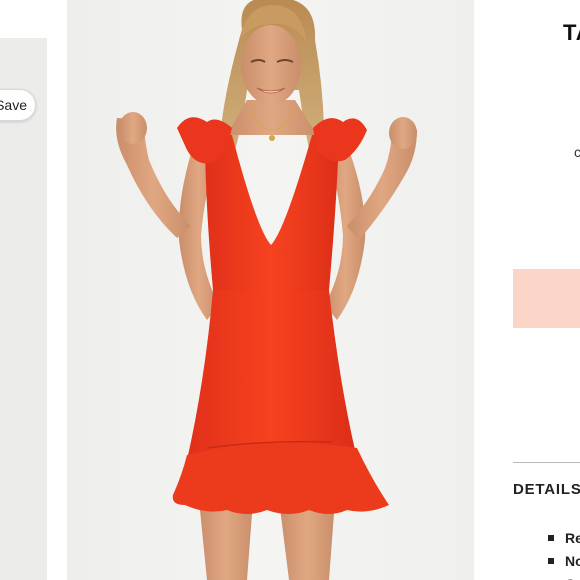 The height and width of the screenshot is (580, 580). What do you see at coordinates (570, 578) in the screenshot?
I see `list-item-label: C` at bounding box center [570, 578].